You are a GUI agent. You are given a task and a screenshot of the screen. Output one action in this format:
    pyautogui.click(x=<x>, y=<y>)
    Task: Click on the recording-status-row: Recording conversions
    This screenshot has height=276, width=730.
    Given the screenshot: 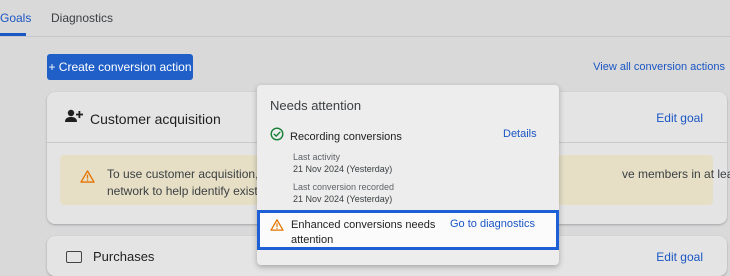 What is the action you would take?
    pyautogui.click(x=336, y=136)
    